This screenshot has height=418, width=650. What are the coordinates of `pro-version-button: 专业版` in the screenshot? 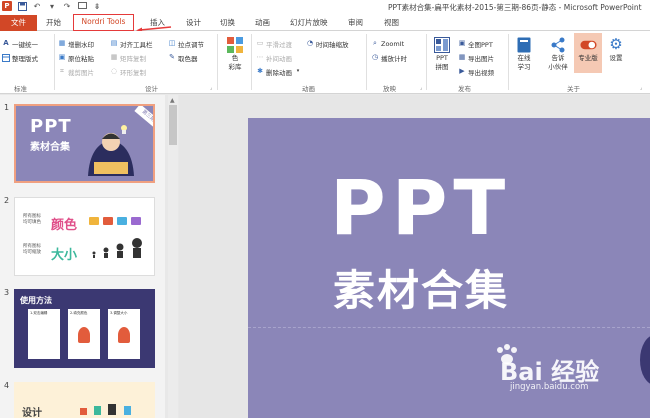 It's located at (588, 53).